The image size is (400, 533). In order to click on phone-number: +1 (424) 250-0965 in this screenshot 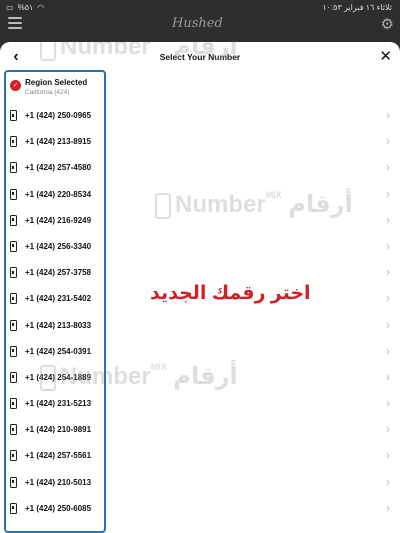, I will do `click(58, 115)`.